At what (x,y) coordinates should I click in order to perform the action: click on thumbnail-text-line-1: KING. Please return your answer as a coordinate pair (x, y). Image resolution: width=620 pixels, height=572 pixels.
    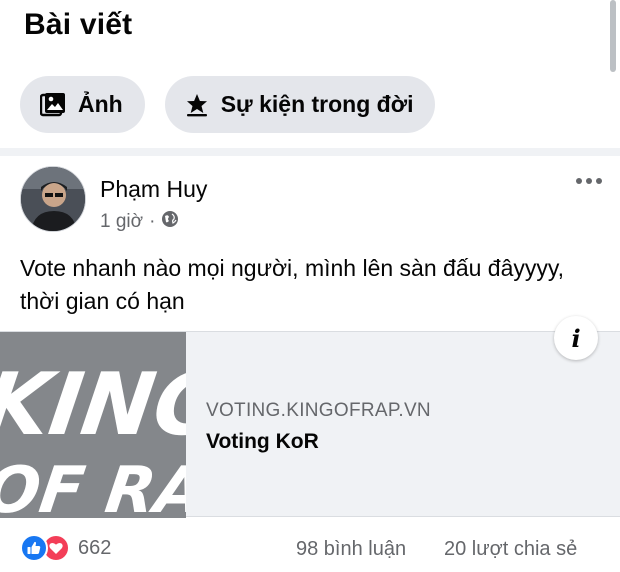
    Looking at the image, I should click on (93, 405).